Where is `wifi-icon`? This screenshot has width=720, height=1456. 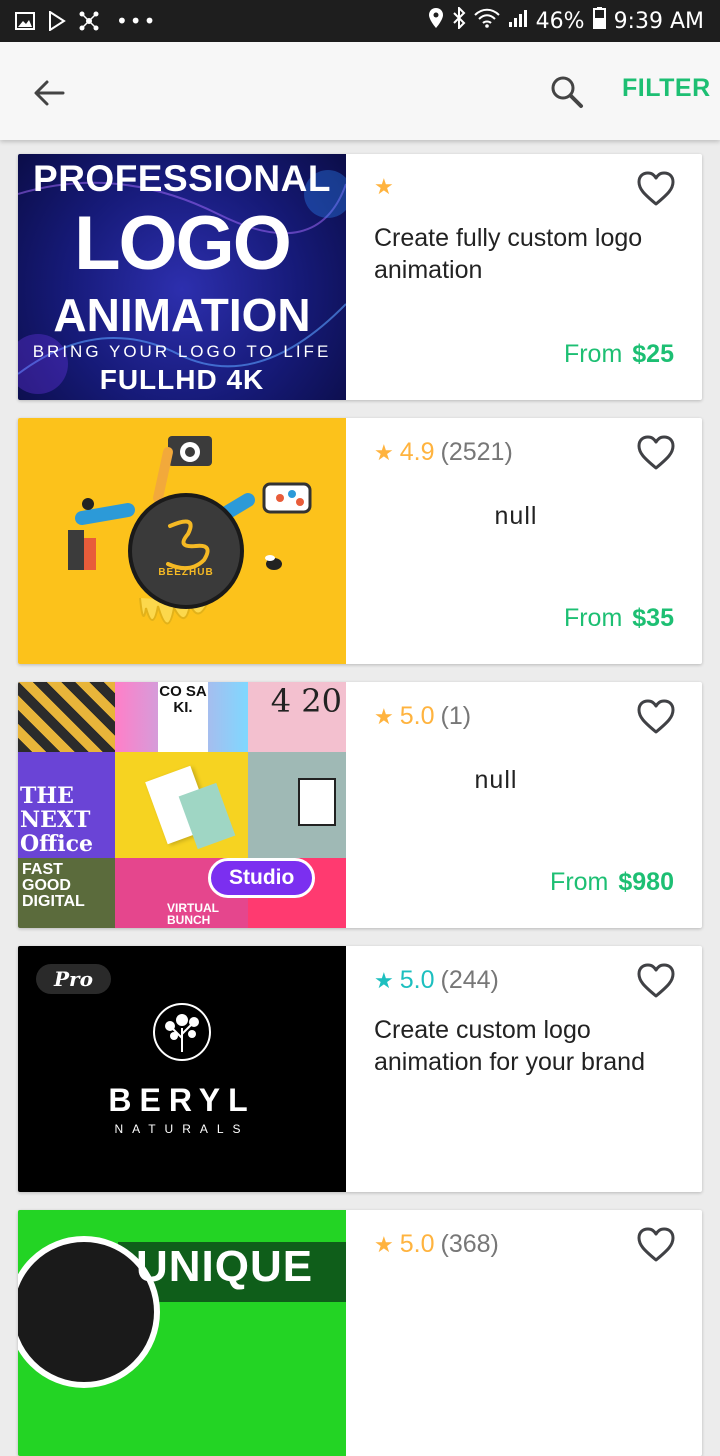
wifi-icon is located at coordinates (486, 21).